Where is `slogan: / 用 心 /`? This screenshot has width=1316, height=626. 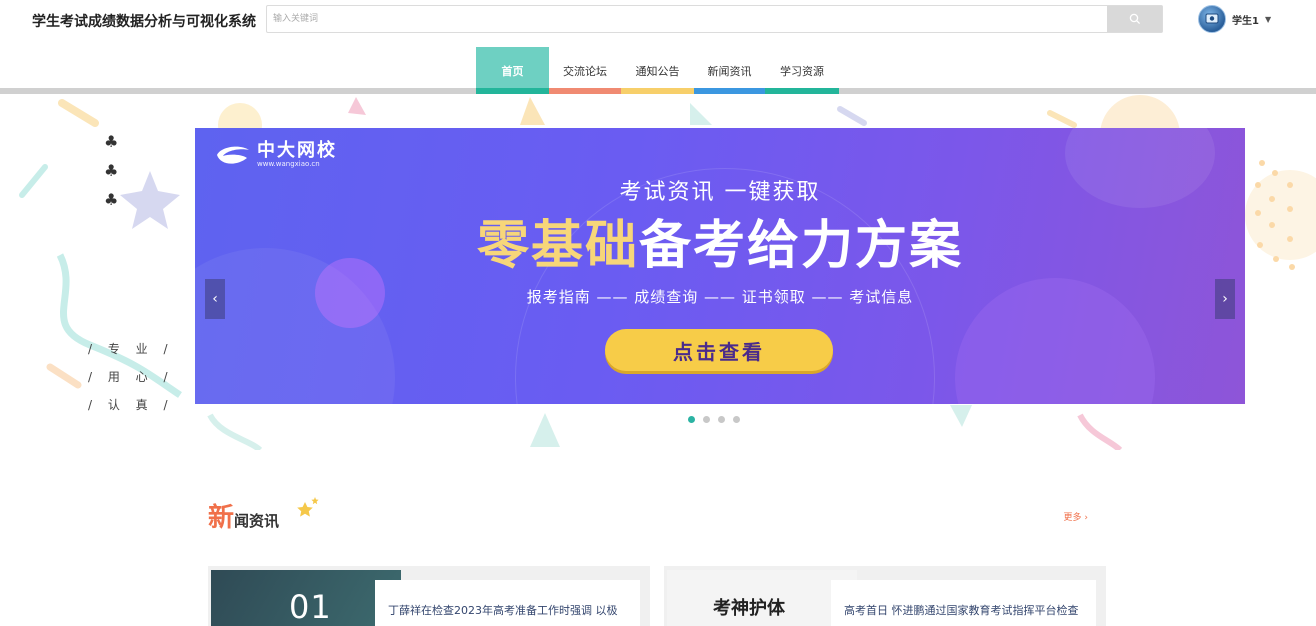
slogan: / 用 心 / is located at coordinates (131, 377).